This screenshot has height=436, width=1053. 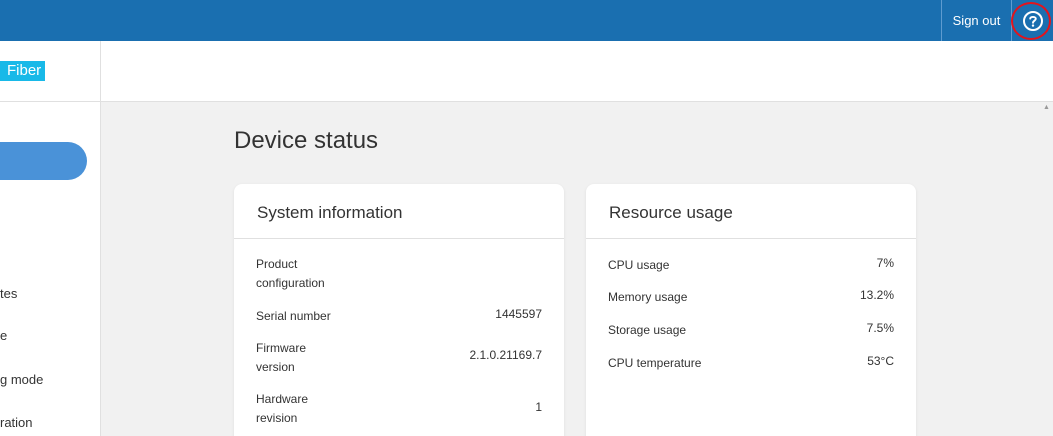 What do you see at coordinates (577, 71) in the screenshot?
I see `content-header` at bounding box center [577, 71].